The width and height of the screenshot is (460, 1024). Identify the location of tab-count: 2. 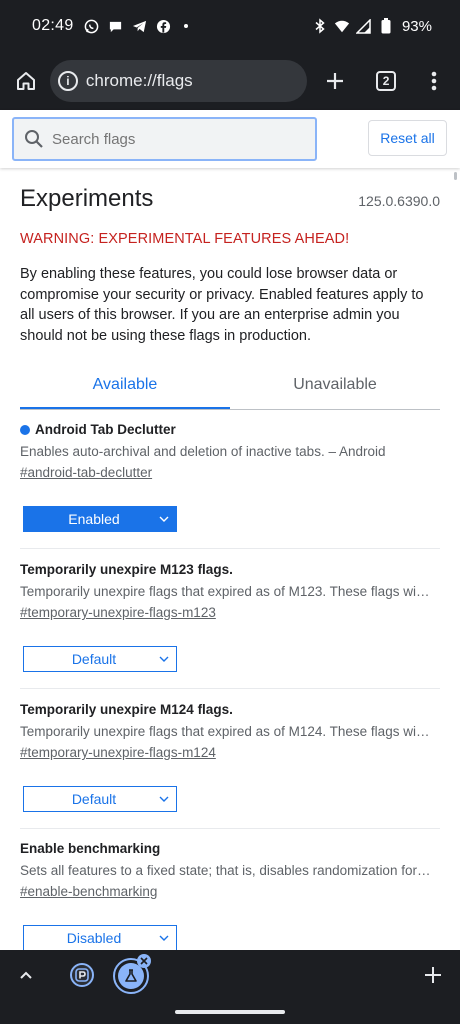
(386, 81).